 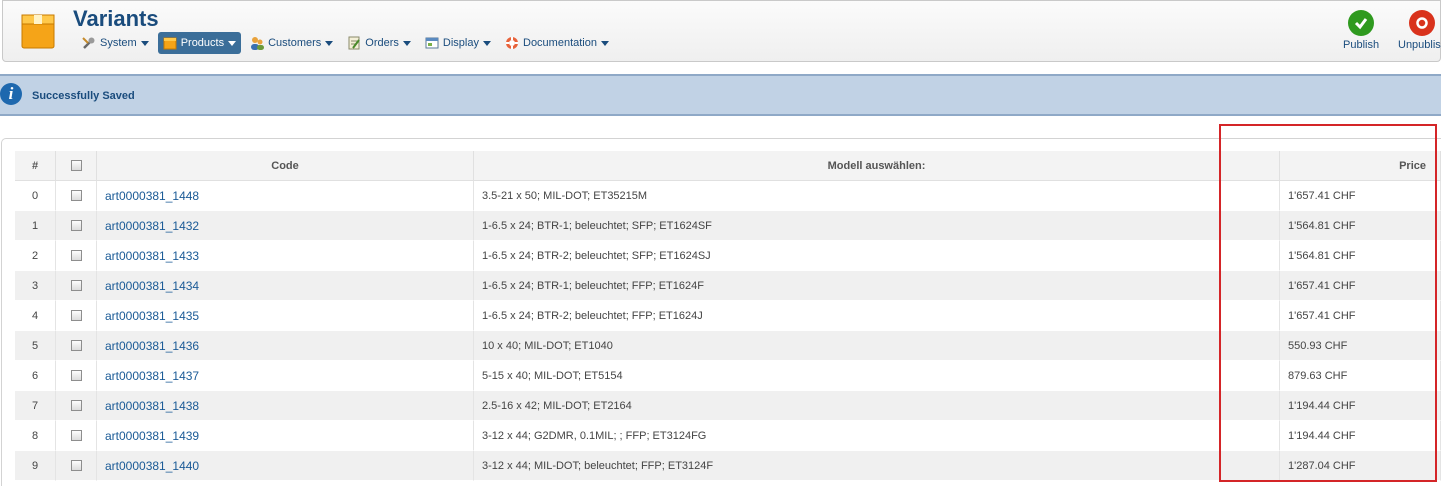 I want to click on row-price: 879.63 CHF, so click(x=1360, y=376).